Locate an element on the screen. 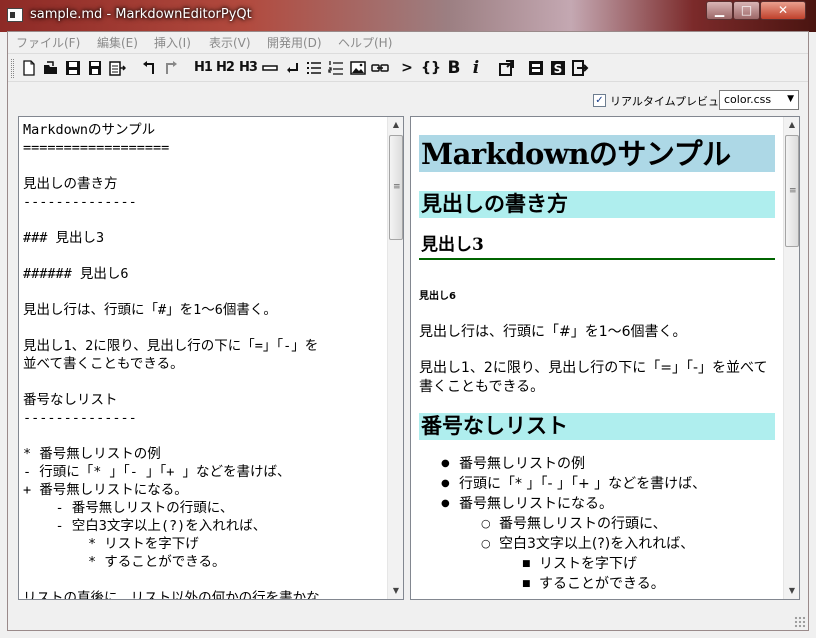 This screenshot has width=816, height=638. list-item: 番号無しリストの行頭に、 is located at coordinates (597, 524).